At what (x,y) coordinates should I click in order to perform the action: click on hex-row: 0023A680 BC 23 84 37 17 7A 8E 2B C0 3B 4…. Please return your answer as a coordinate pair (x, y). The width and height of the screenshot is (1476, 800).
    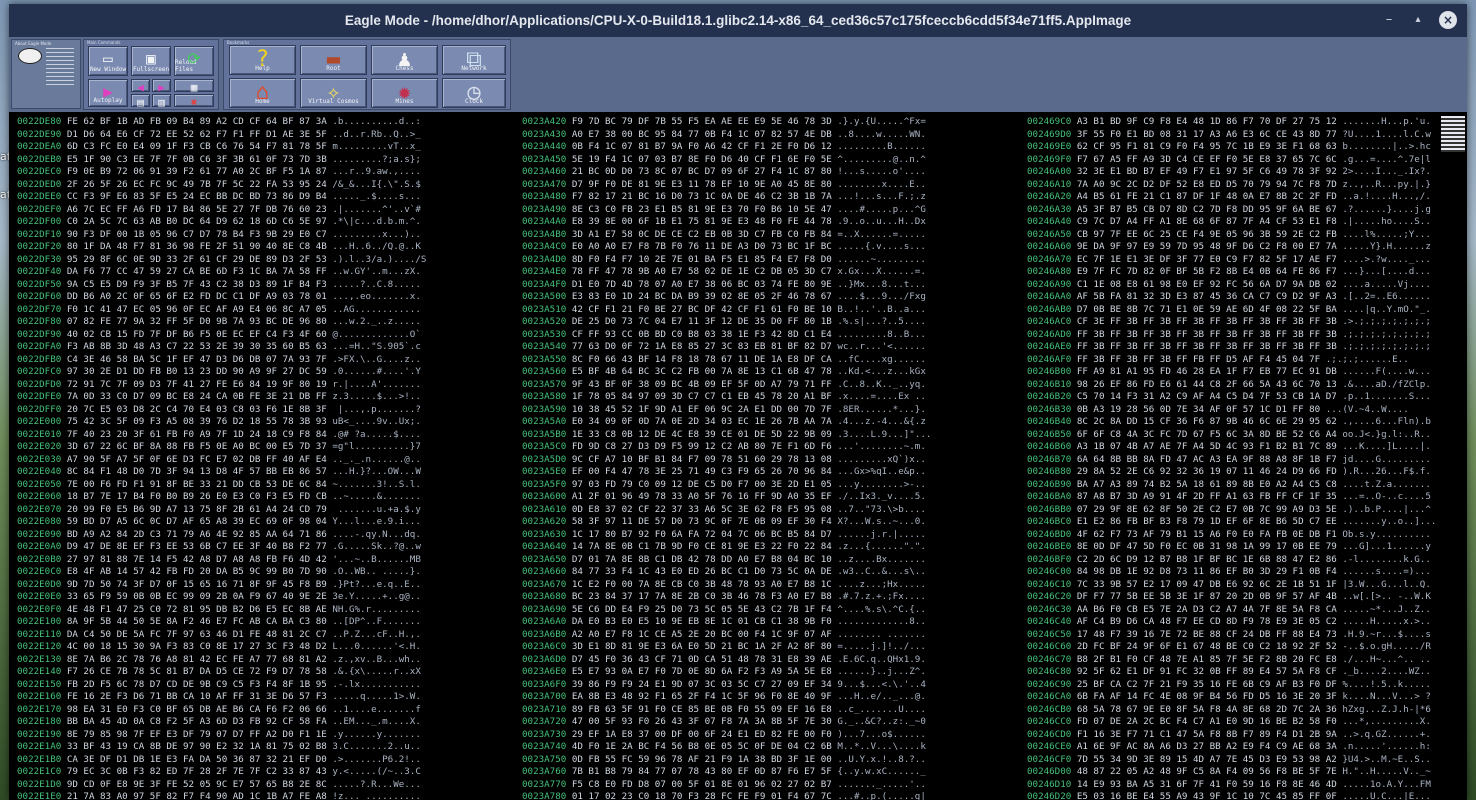
    Looking at the image, I should click on (726, 597).